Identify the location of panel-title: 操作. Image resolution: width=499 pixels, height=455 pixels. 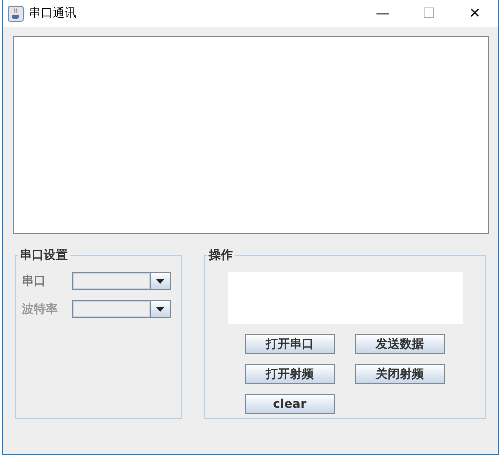
(221, 255).